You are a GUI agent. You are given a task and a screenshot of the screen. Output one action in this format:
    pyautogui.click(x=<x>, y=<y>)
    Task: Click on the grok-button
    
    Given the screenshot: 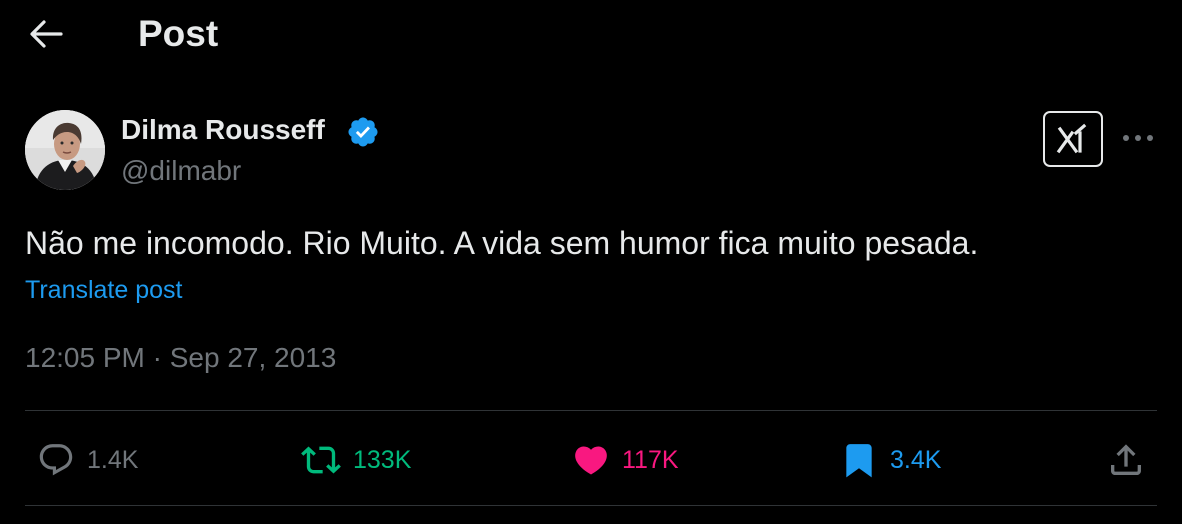 What is the action you would take?
    pyautogui.click(x=1073, y=139)
    